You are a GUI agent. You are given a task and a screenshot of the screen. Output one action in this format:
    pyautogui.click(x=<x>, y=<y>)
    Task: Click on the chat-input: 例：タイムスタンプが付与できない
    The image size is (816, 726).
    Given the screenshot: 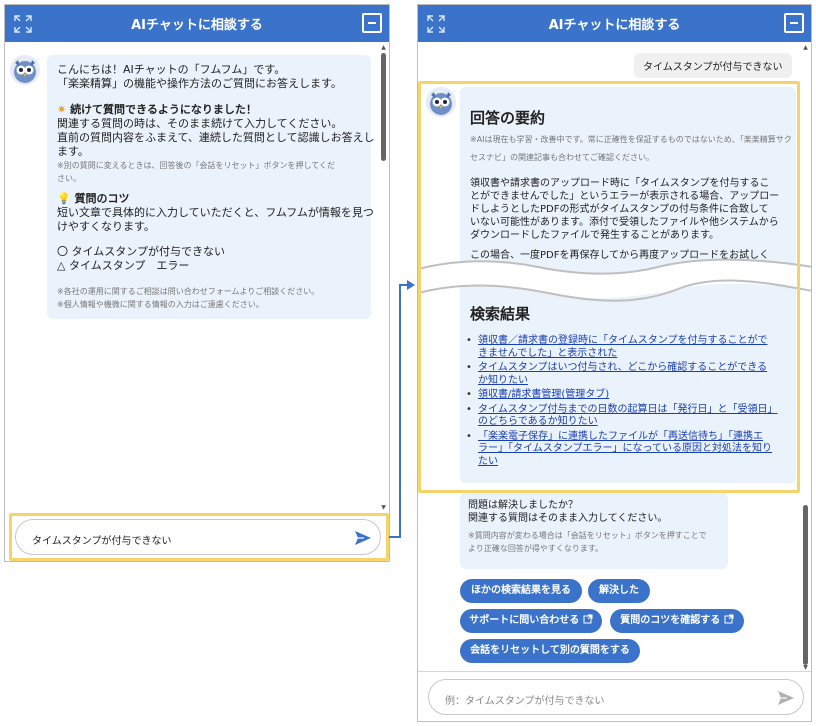 What is the action you would take?
    pyautogui.click(x=616, y=697)
    